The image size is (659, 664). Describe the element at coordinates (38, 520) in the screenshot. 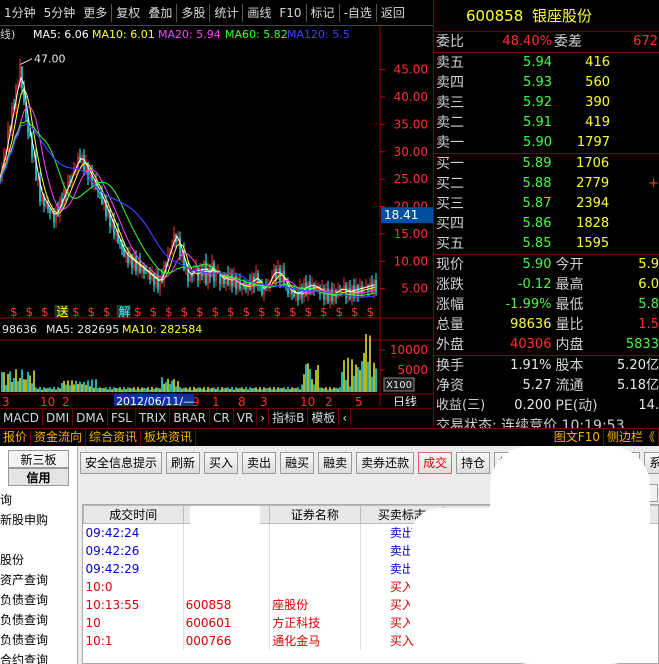

I see `nav-item-1: 新股申购` at that location.